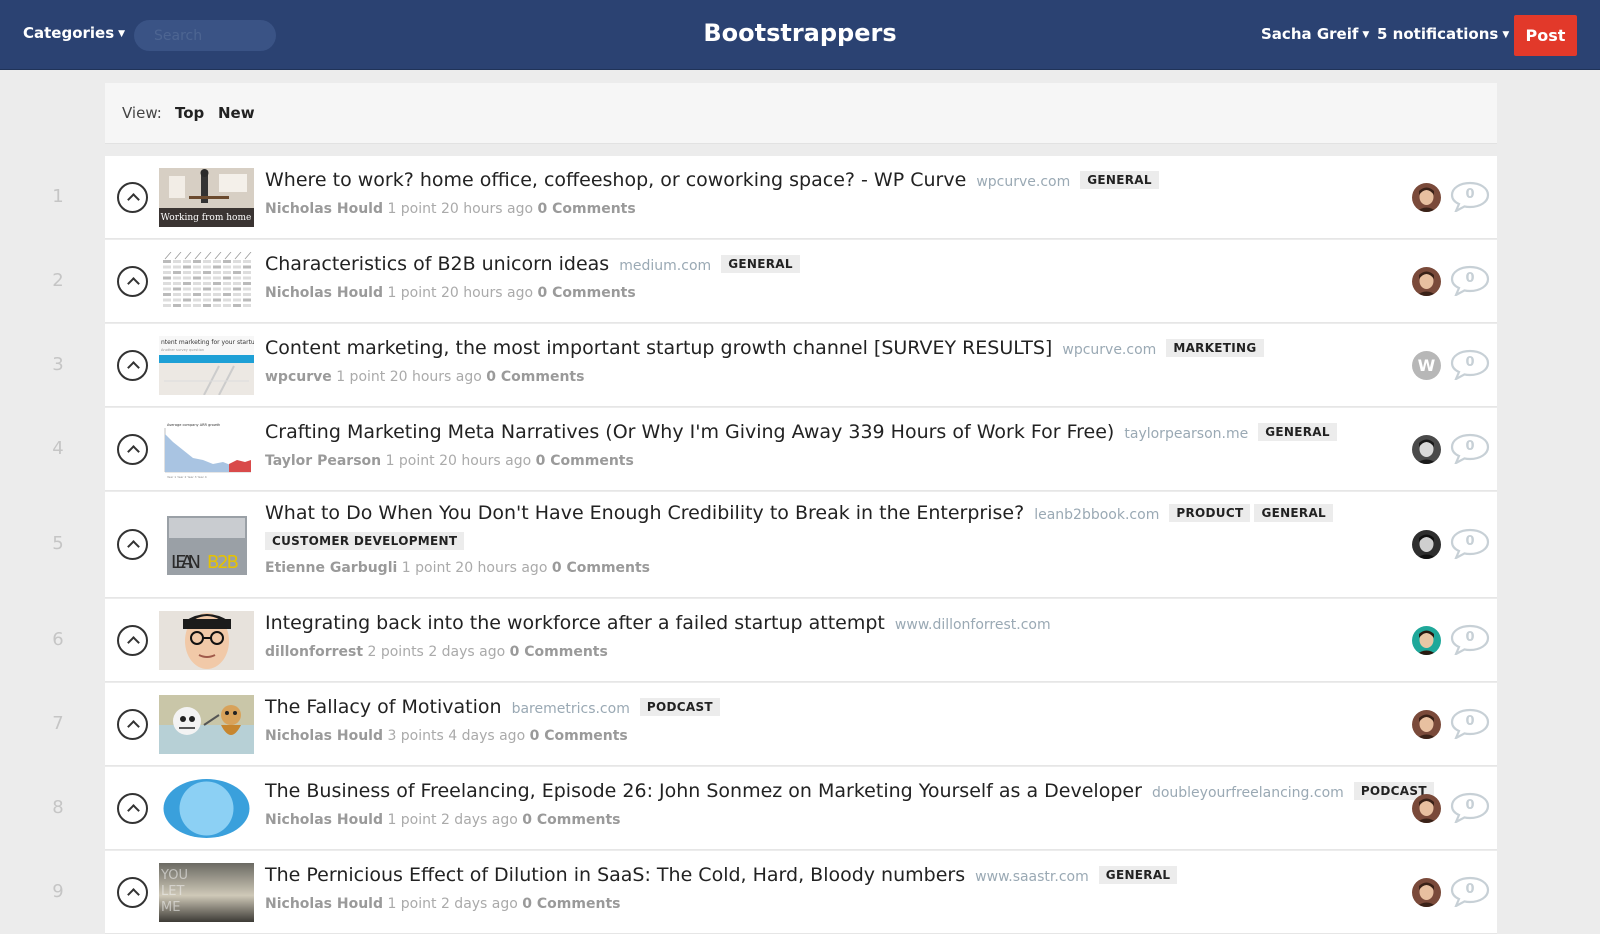  What do you see at coordinates (1443, 34) in the screenshot?
I see `notifications-menu: 5 notifications ▼` at bounding box center [1443, 34].